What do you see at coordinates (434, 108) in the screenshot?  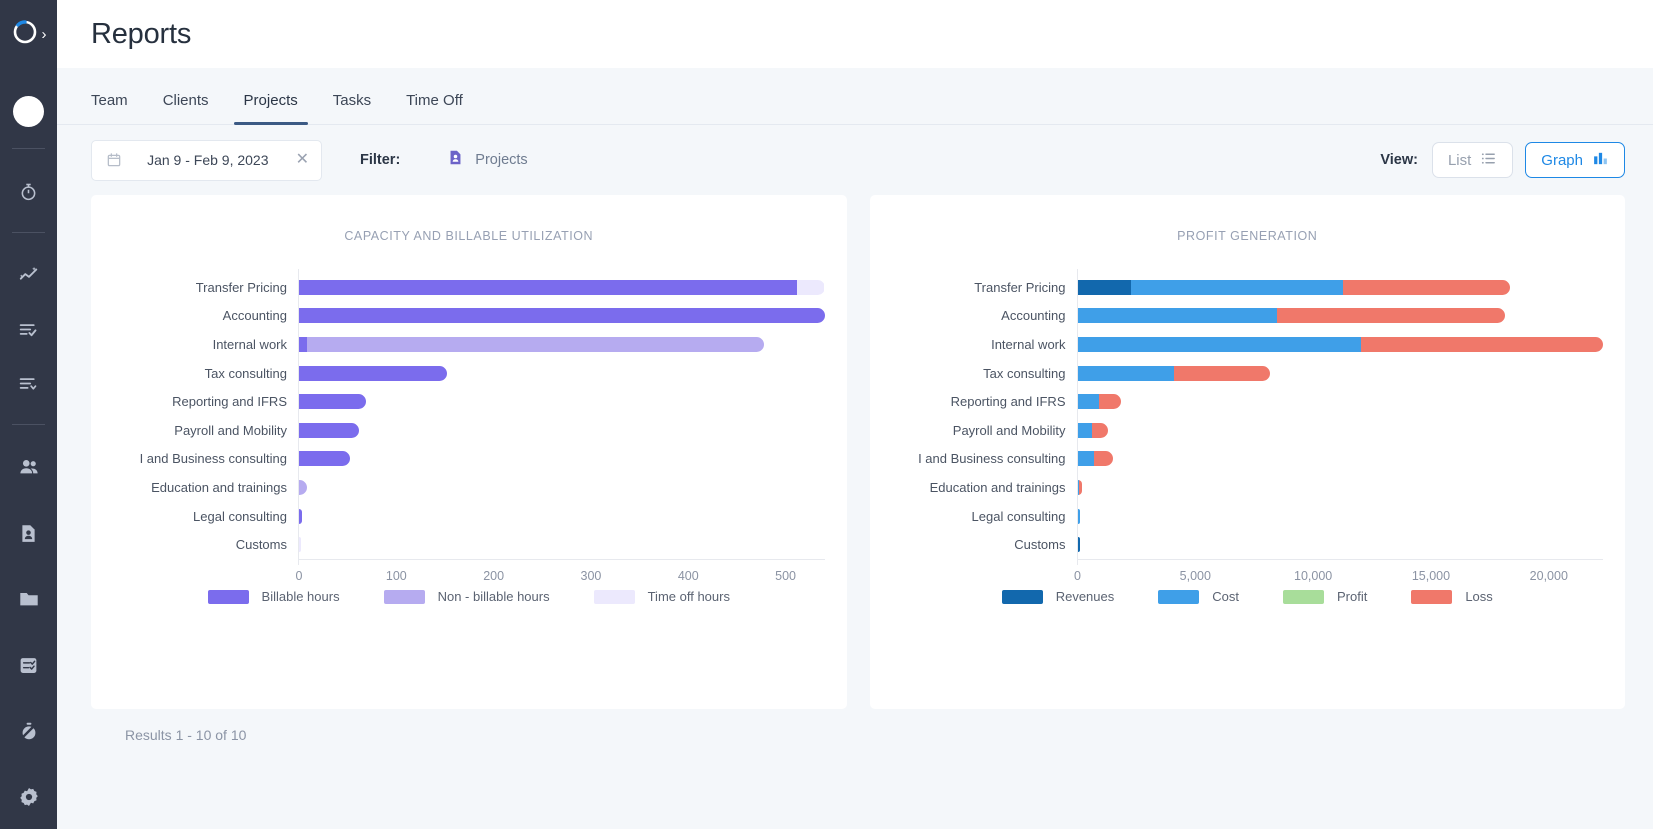 I see `tab-time-off: Time Off` at bounding box center [434, 108].